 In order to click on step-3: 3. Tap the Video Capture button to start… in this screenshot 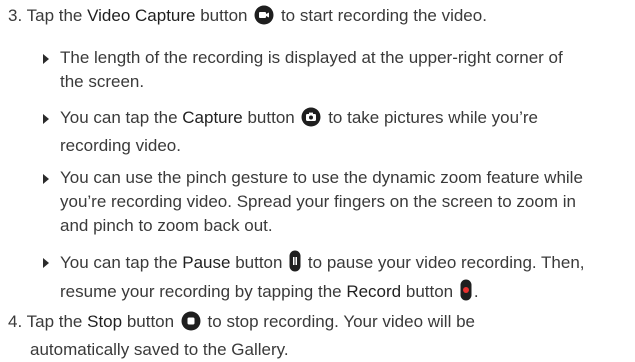, I will do `click(317, 18)`.